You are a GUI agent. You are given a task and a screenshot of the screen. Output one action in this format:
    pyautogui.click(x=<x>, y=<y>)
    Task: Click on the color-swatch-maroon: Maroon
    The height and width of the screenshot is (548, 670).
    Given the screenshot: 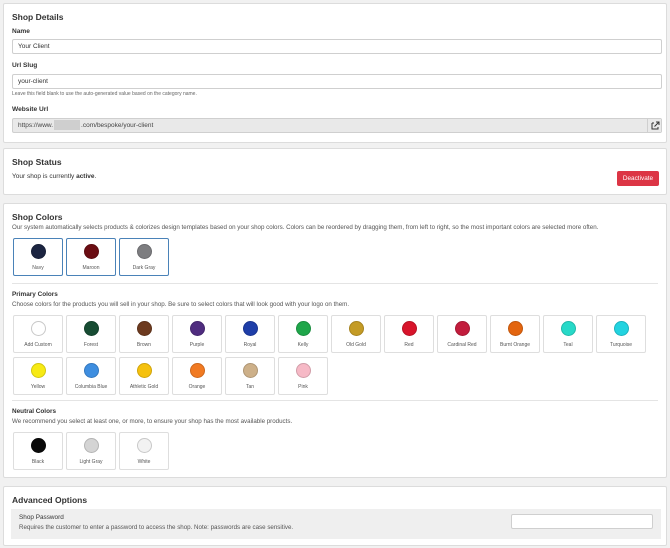 What is the action you would take?
    pyautogui.click(x=91, y=257)
    